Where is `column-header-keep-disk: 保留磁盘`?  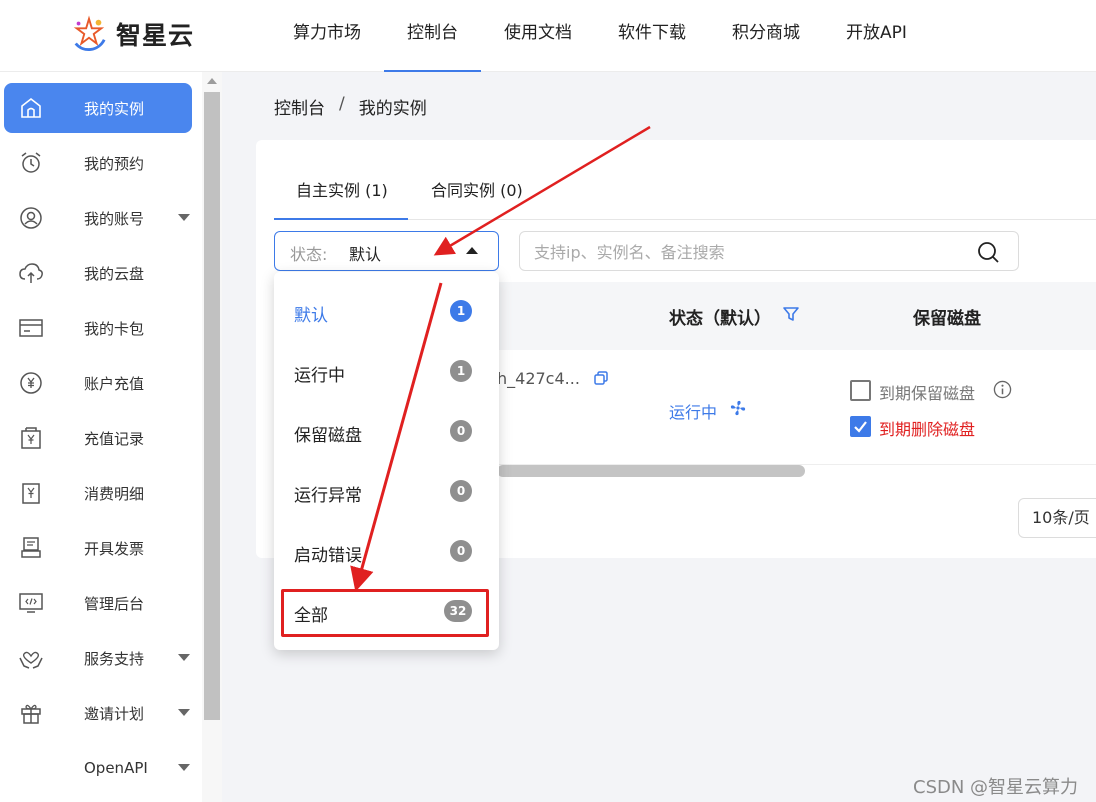 column-header-keep-disk: 保留磁盘 is located at coordinates (947, 319).